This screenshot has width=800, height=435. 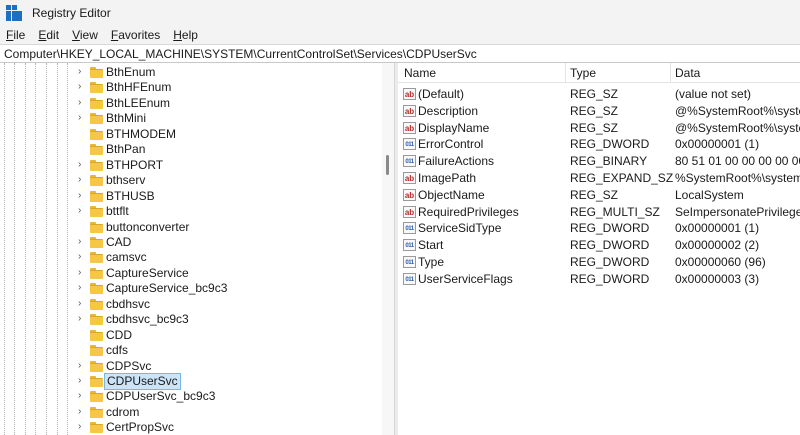 What do you see at coordinates (141, 134) in the screenshot?
I see `tree-item-label: BTHMODEM` at bounding box center [141, 134].